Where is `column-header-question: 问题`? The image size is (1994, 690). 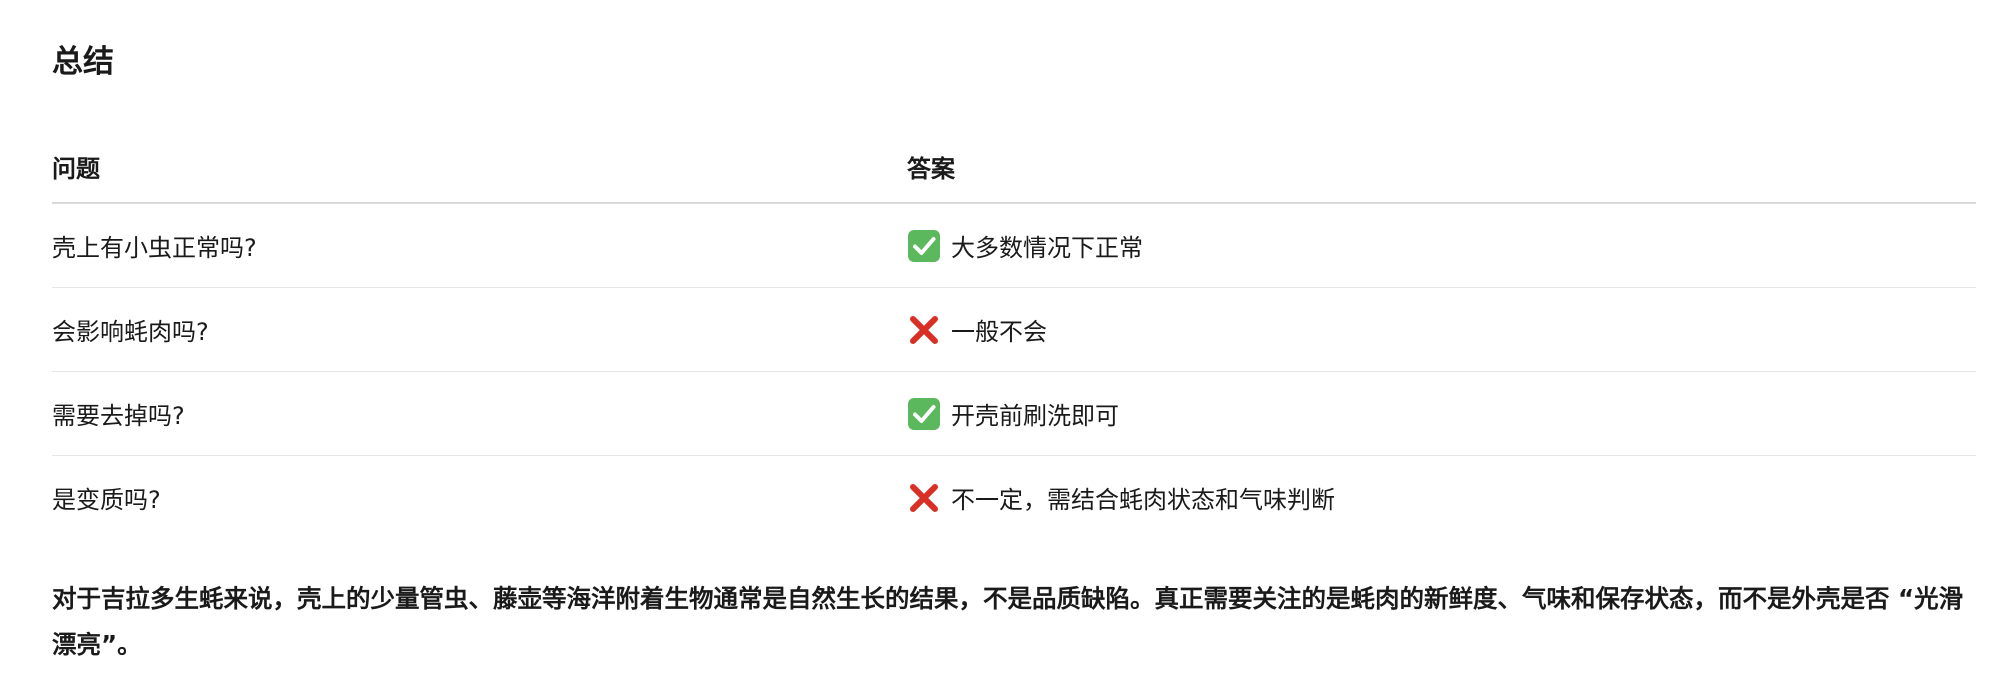 column-header-question: 问题 is located at coordinates (479, 167).